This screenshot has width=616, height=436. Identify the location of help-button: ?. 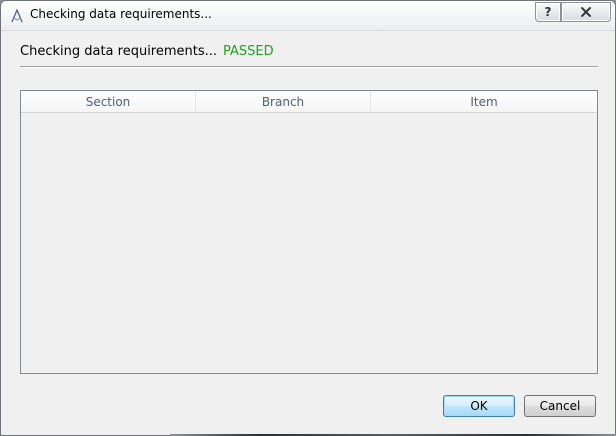
(548, 12).